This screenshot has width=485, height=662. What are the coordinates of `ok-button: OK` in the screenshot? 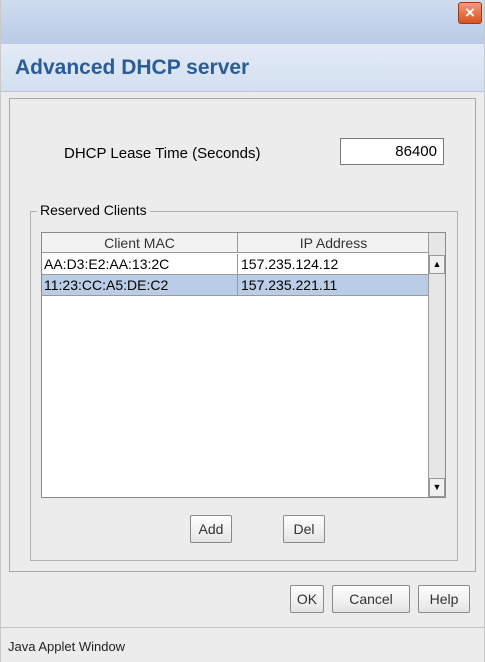 It's located at (307, 599).